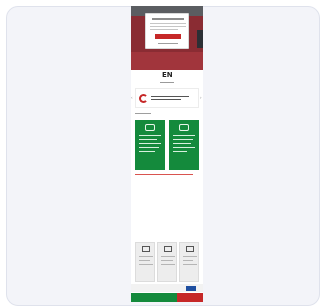  I want to click on hero-stripe, so click(167, 61).